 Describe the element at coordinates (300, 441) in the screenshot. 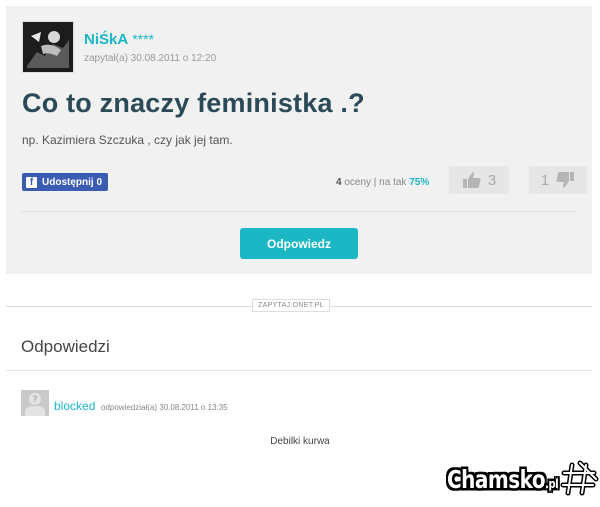

I see `answer-text: Debilki kurwa` at that location.